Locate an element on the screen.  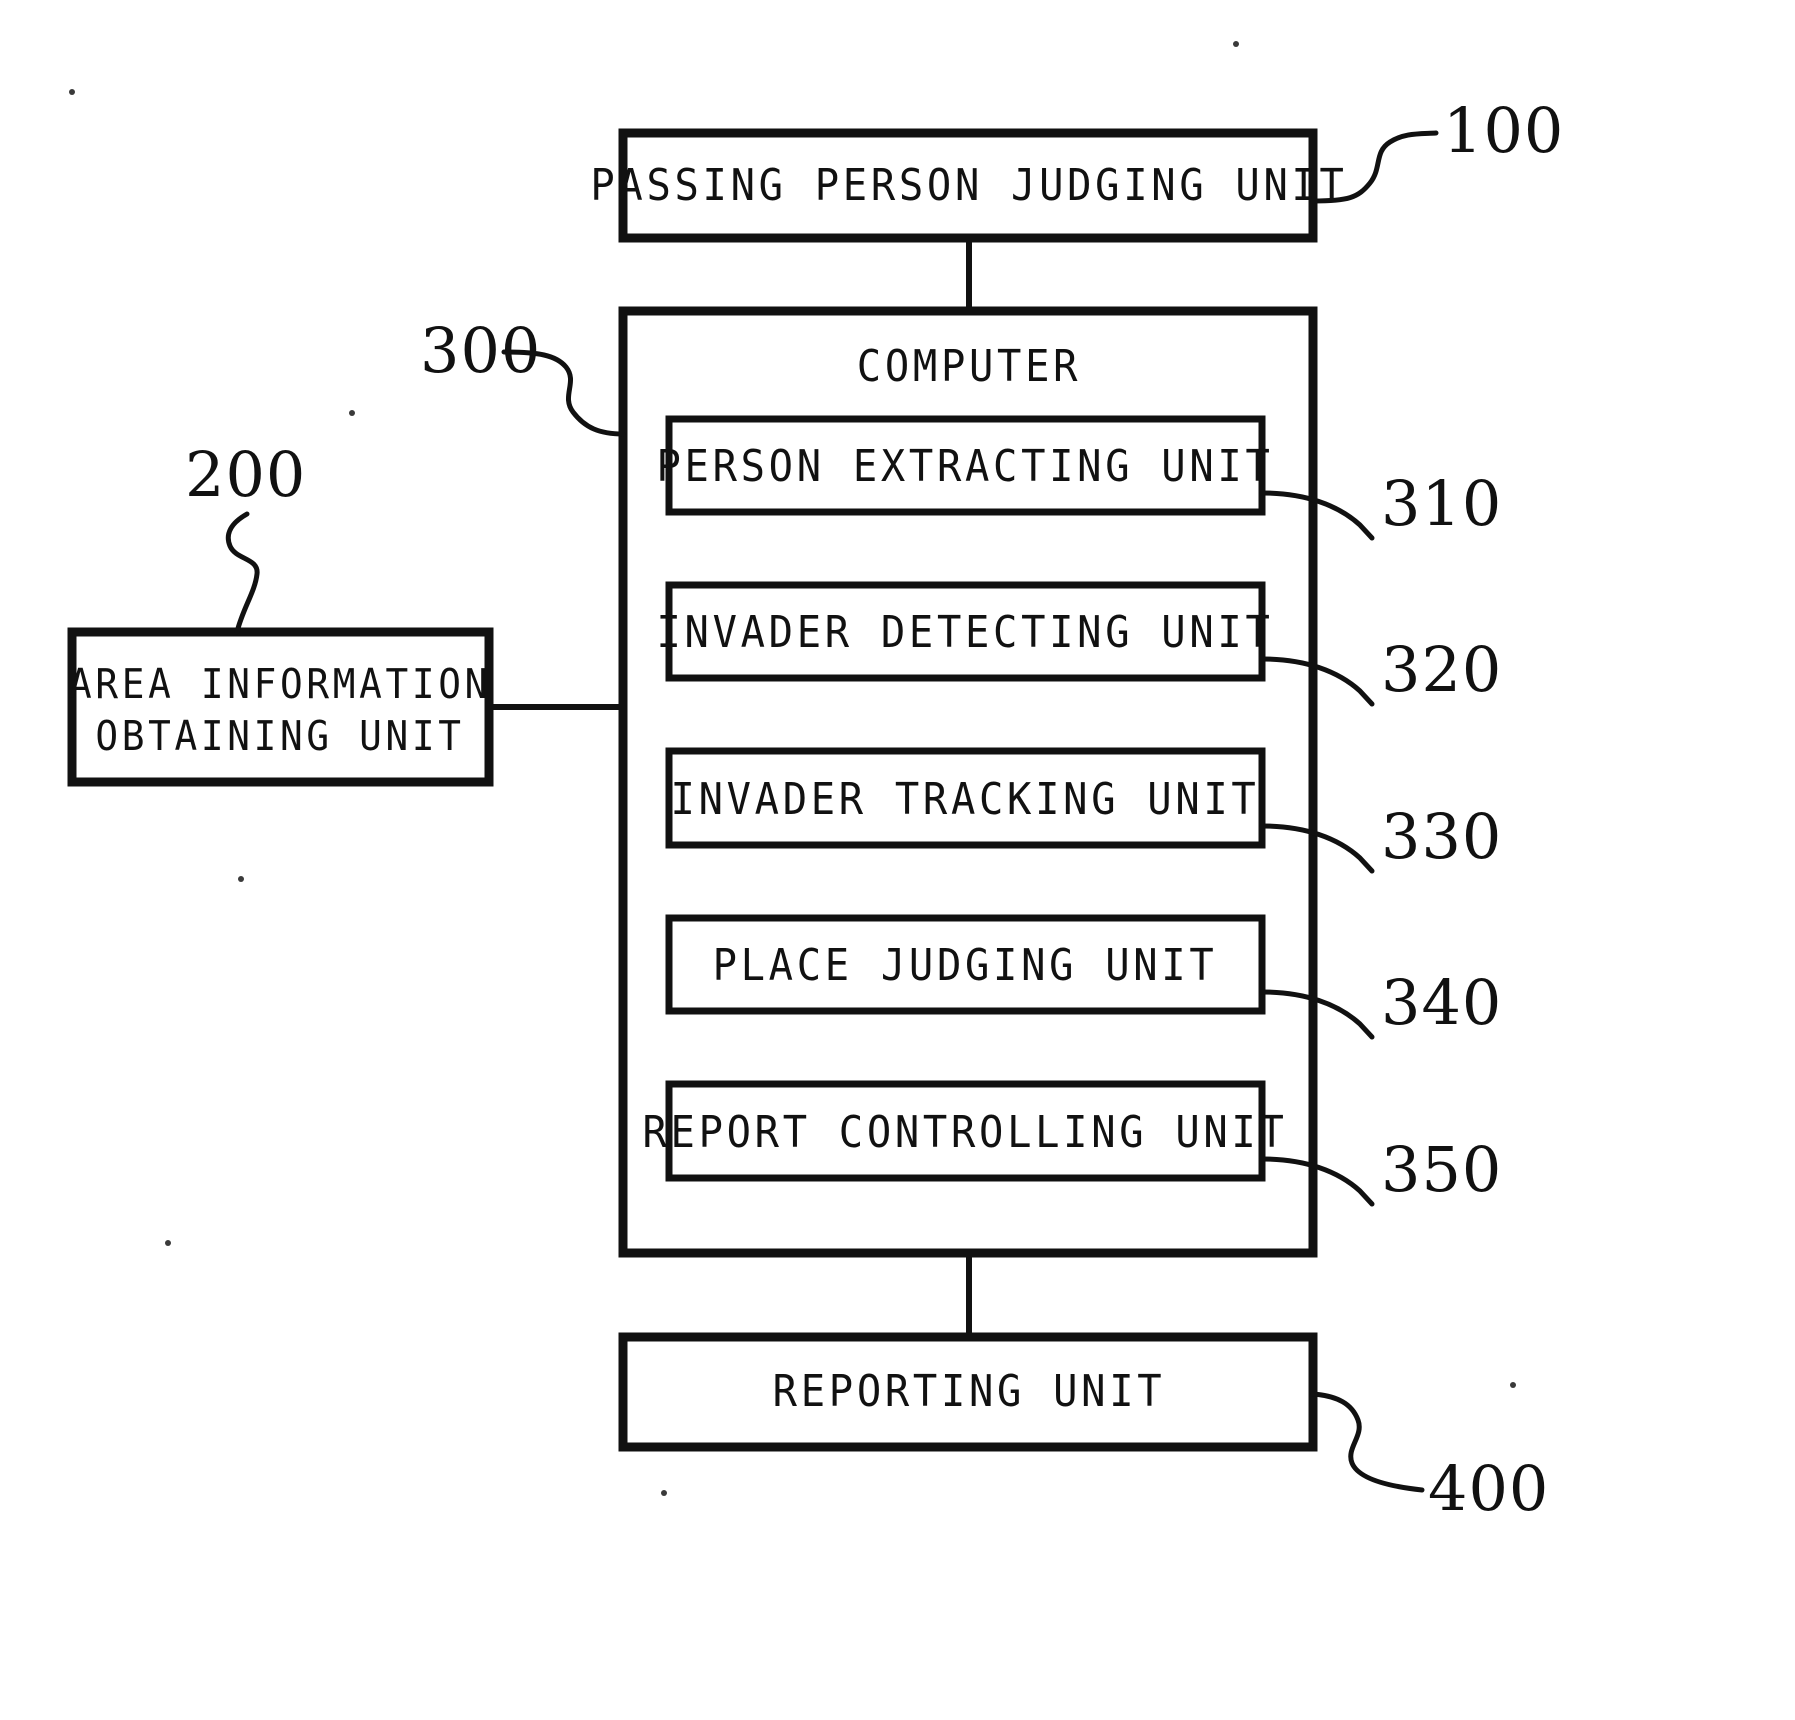
ref-number-200: 200 is located at coordinates (245, 474).